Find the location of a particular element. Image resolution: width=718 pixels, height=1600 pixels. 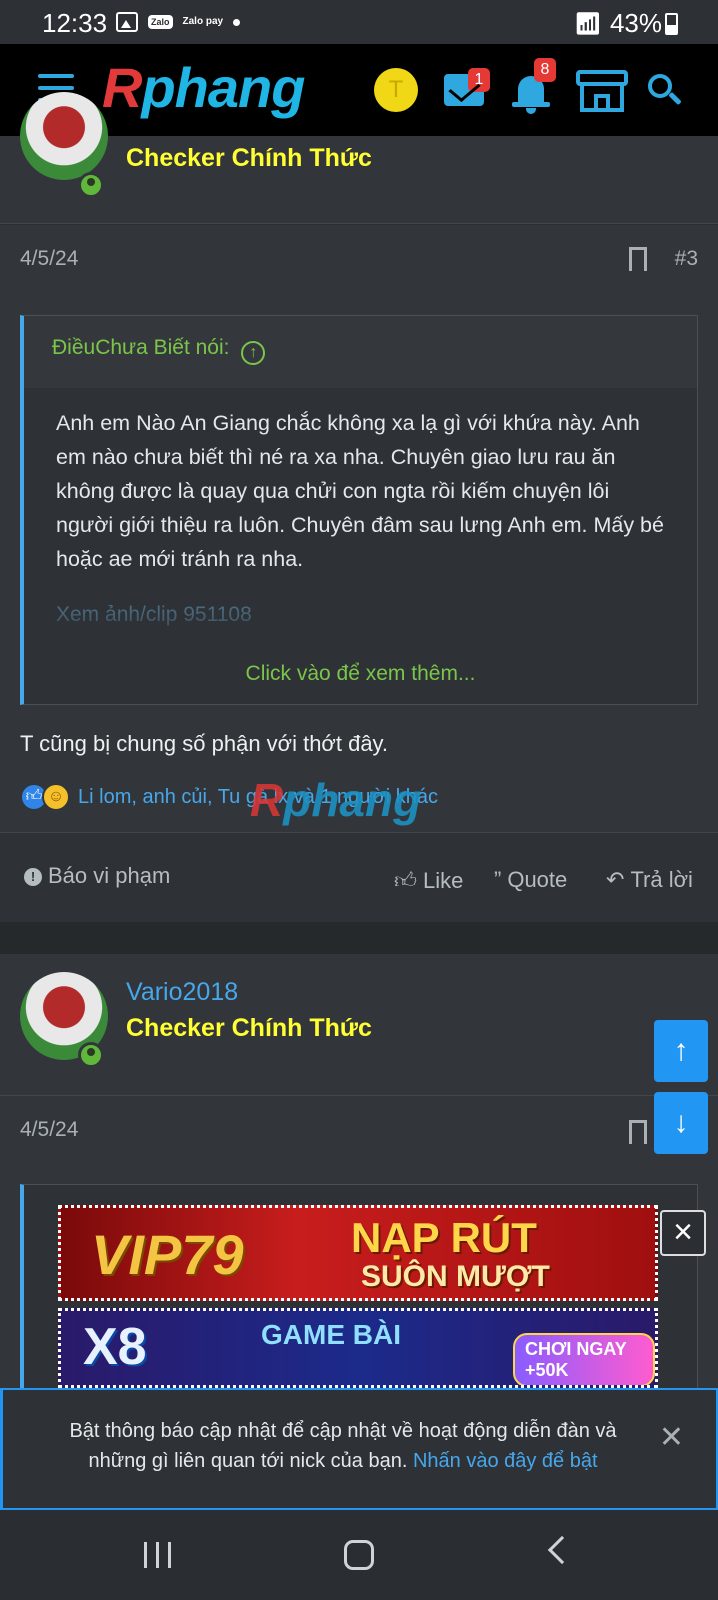

status-right: 📶︎ 43% is located at coordinates (618, 23).